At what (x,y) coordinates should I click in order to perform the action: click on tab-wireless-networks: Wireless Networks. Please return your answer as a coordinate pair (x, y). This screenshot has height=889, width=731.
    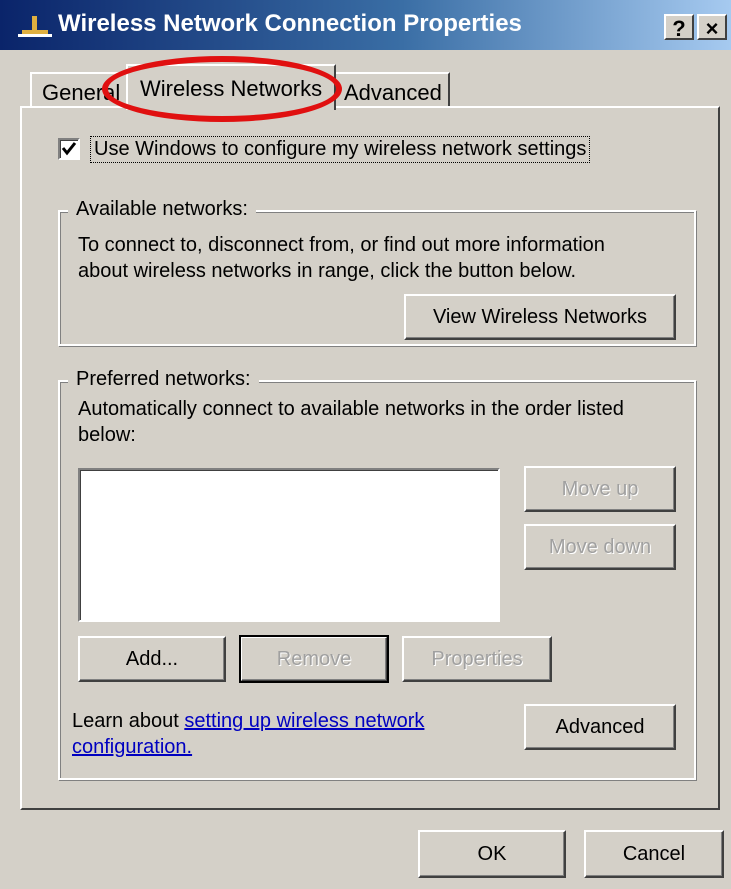
    Looking at the image, I should click on (231, 87).